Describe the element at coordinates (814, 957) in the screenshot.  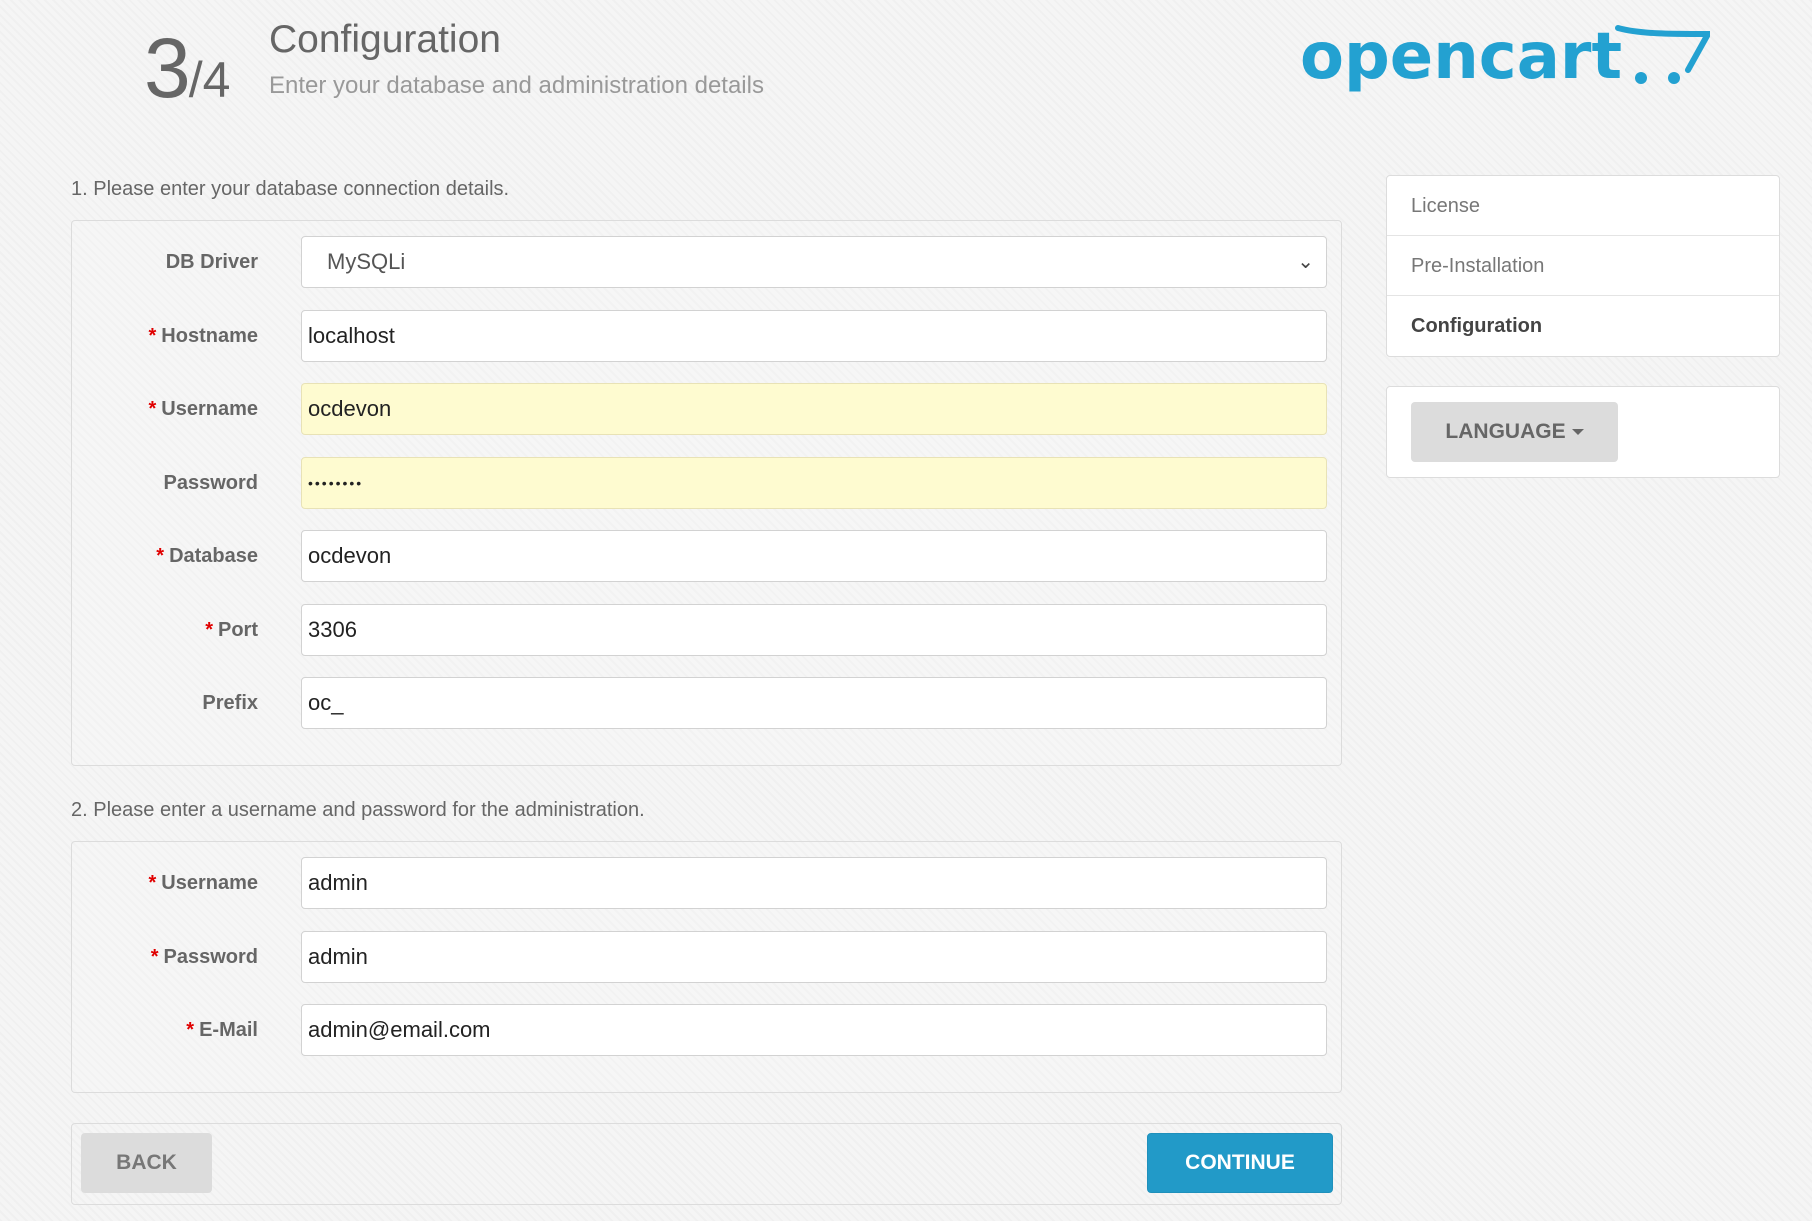
I see `admin-password-input: admin` at that location.